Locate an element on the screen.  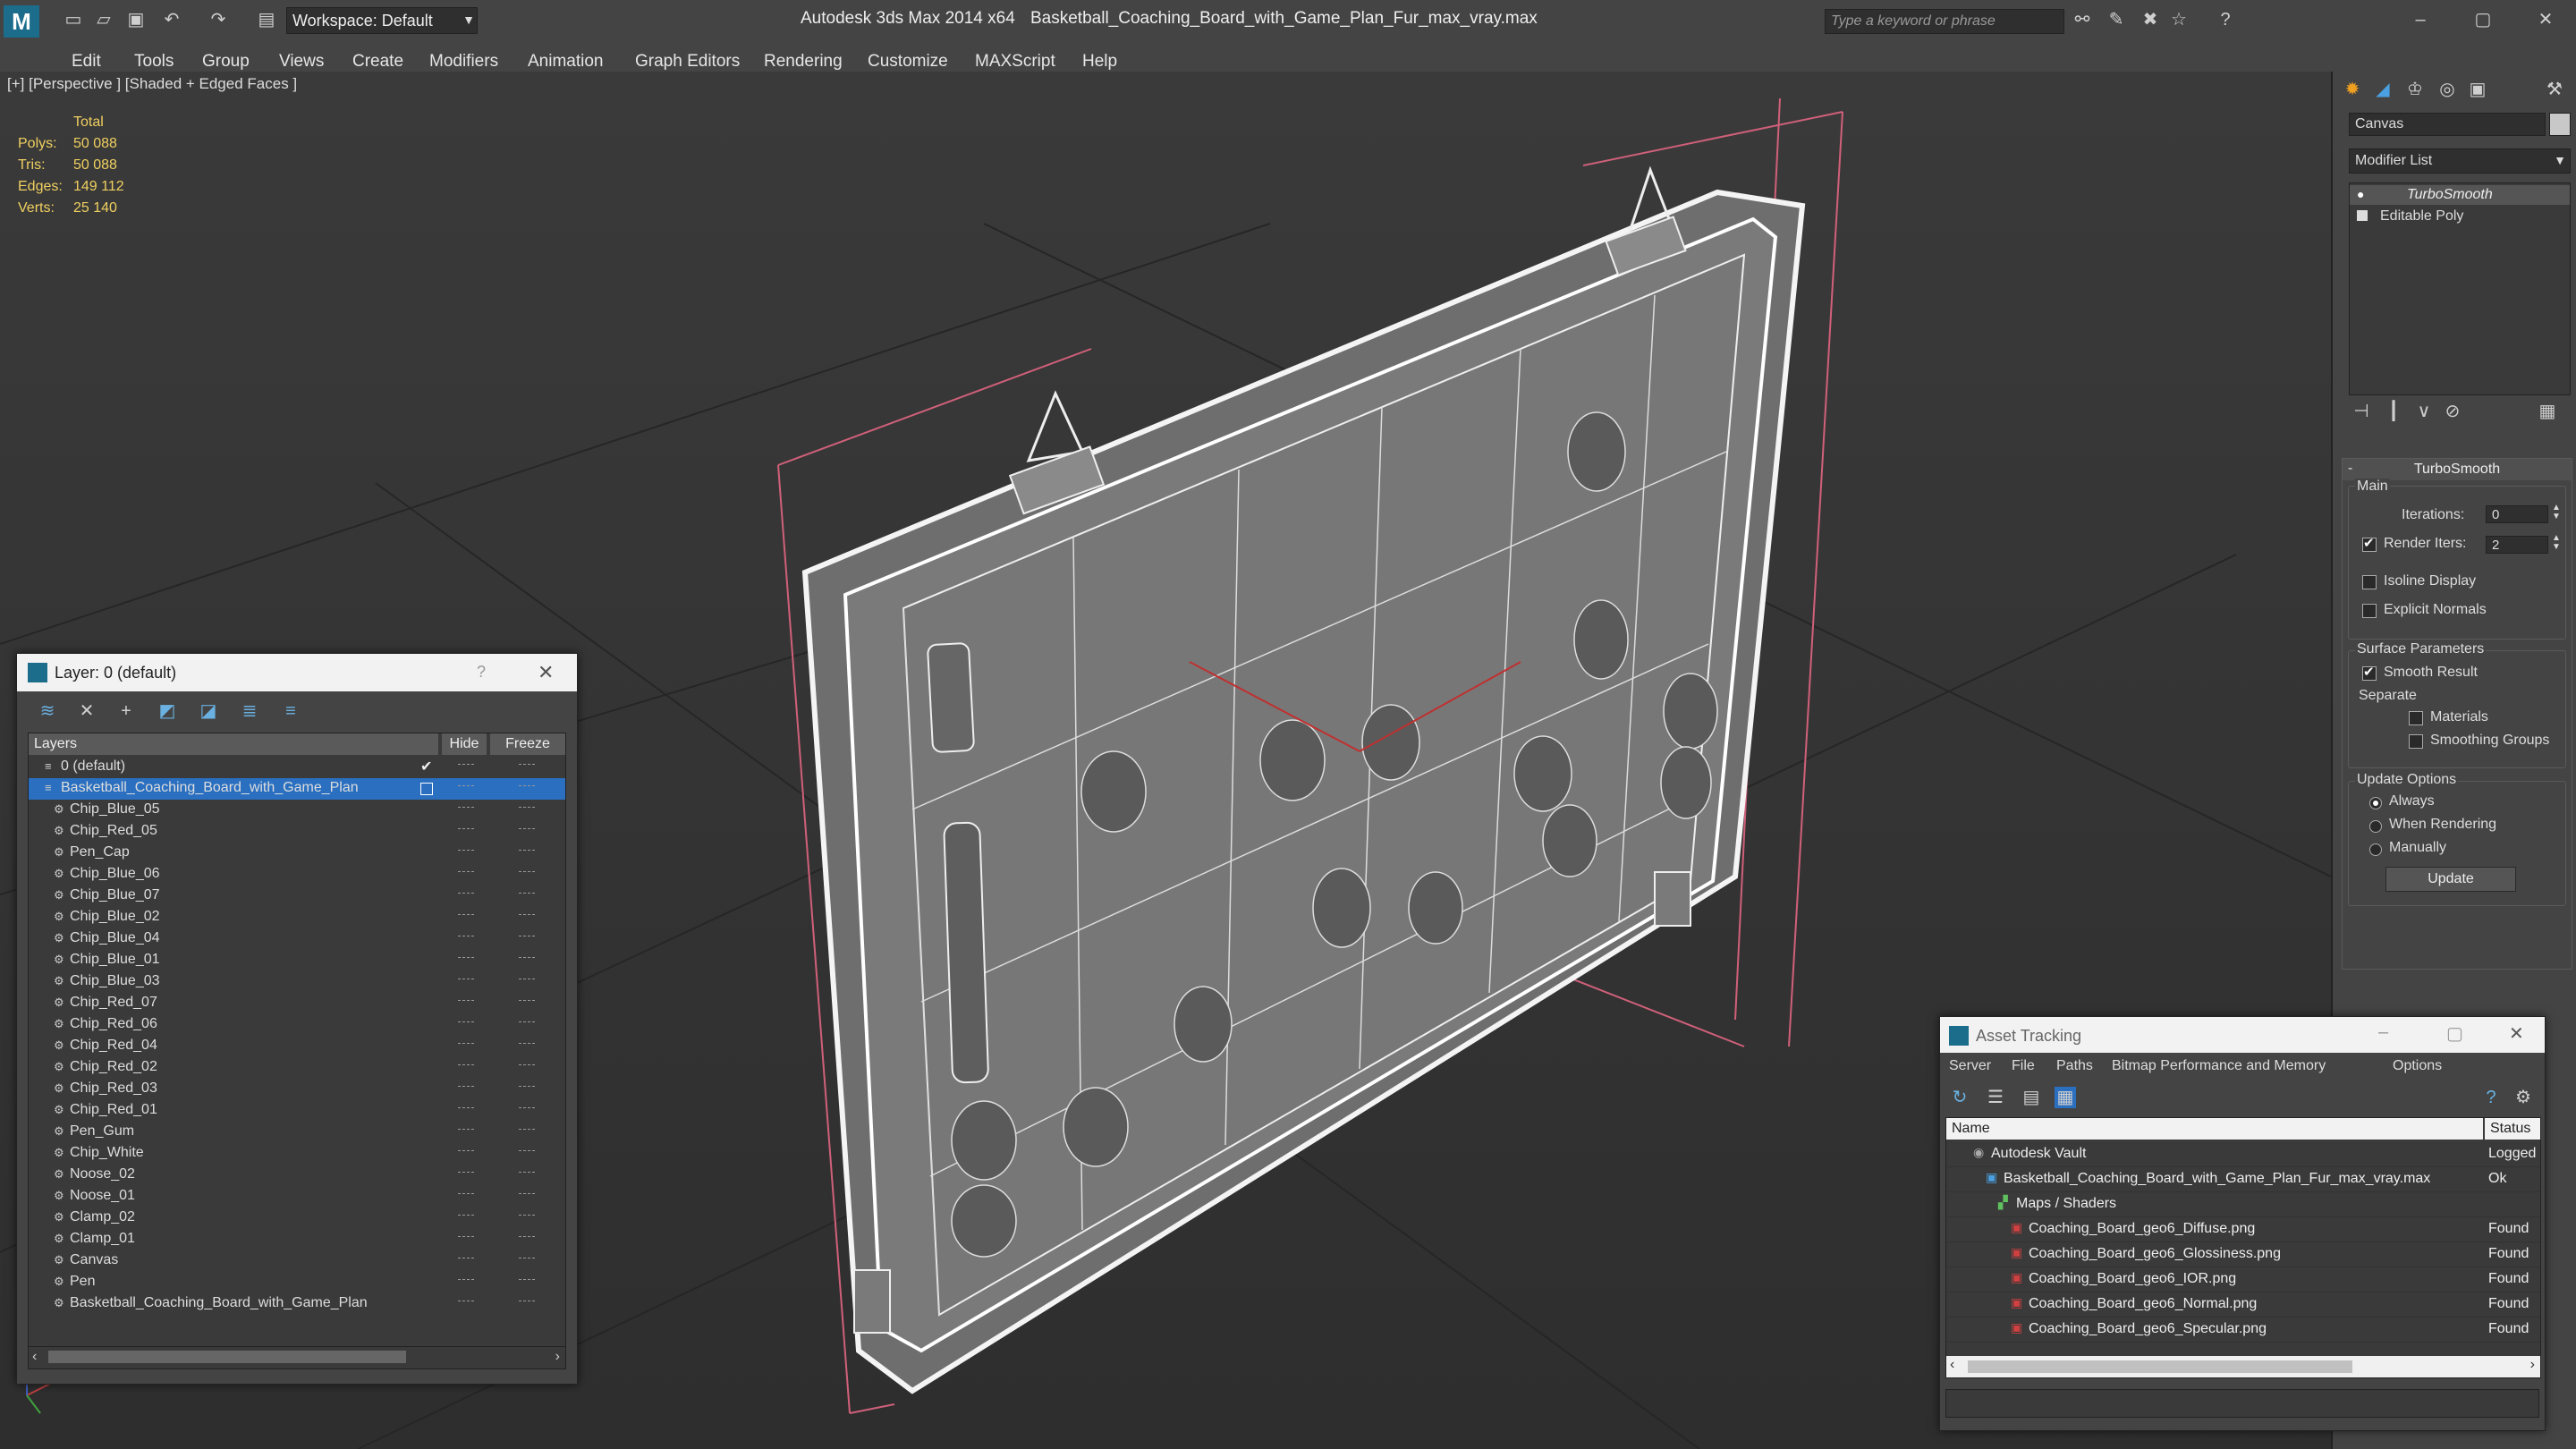
update-button: Update is located at coordinates (2450, 879).